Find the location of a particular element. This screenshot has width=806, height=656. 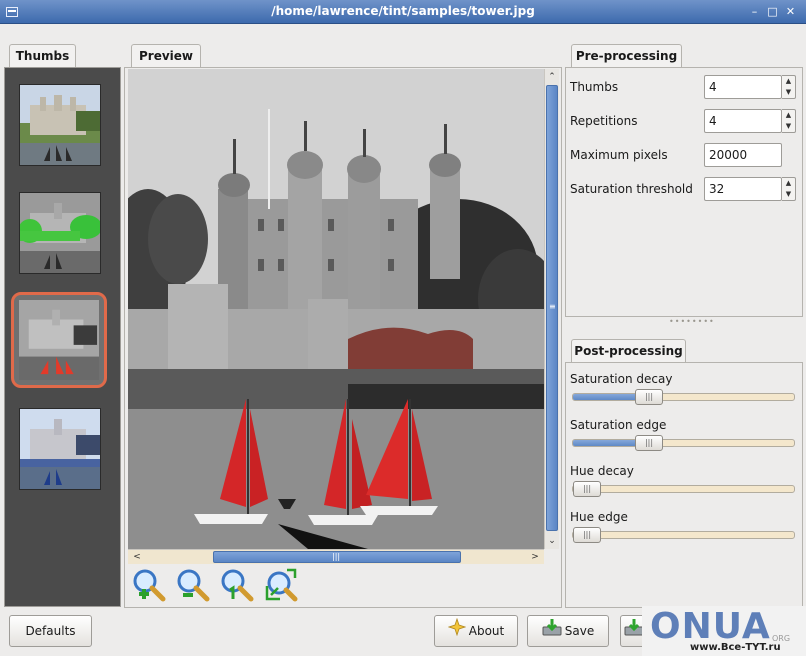

scroll-left-icon: < is located at coordinates (137, 557).